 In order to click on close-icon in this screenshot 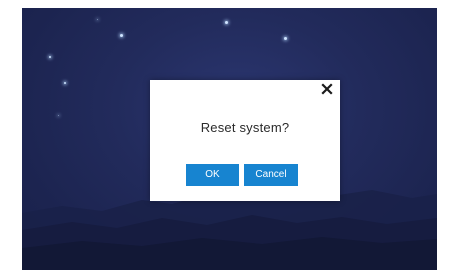, I will do `click(327, 89)`.